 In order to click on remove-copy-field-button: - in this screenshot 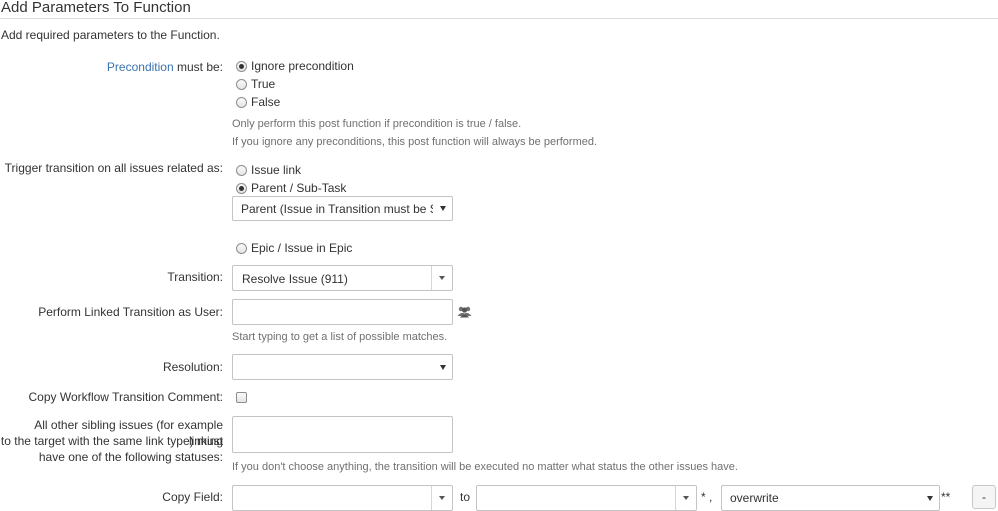, I will do `click(984, 497)`.